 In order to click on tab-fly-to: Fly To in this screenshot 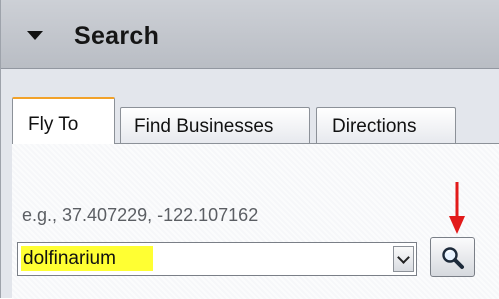, I will do `click(63, 120)`.